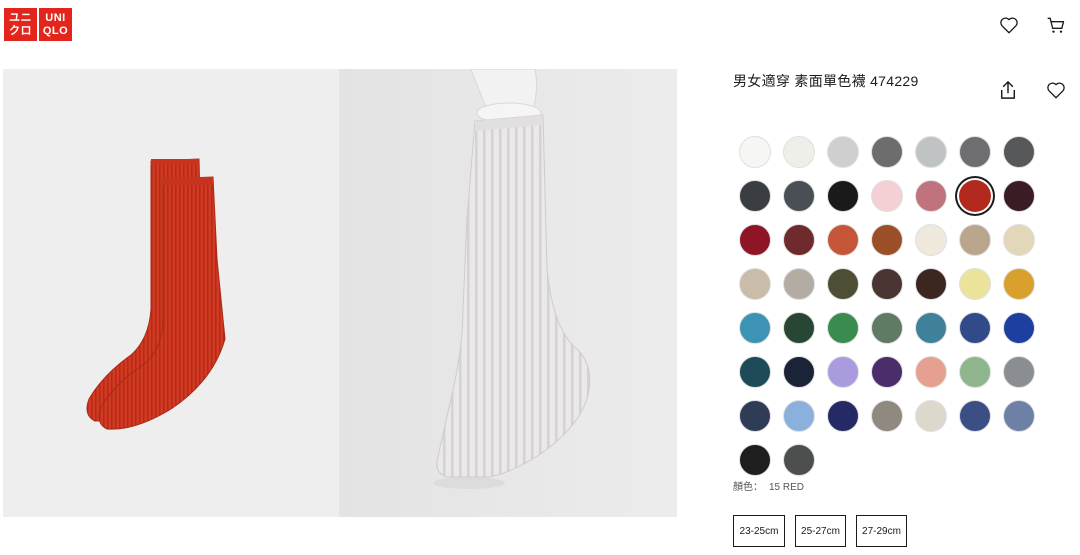 The width and height of the screenshot is (1080, 555). What do you see at coordinates (1056, 90) in the screenshot?
I see `add-to-wishlist-heart-icon` at bounding box center [1056, 90].